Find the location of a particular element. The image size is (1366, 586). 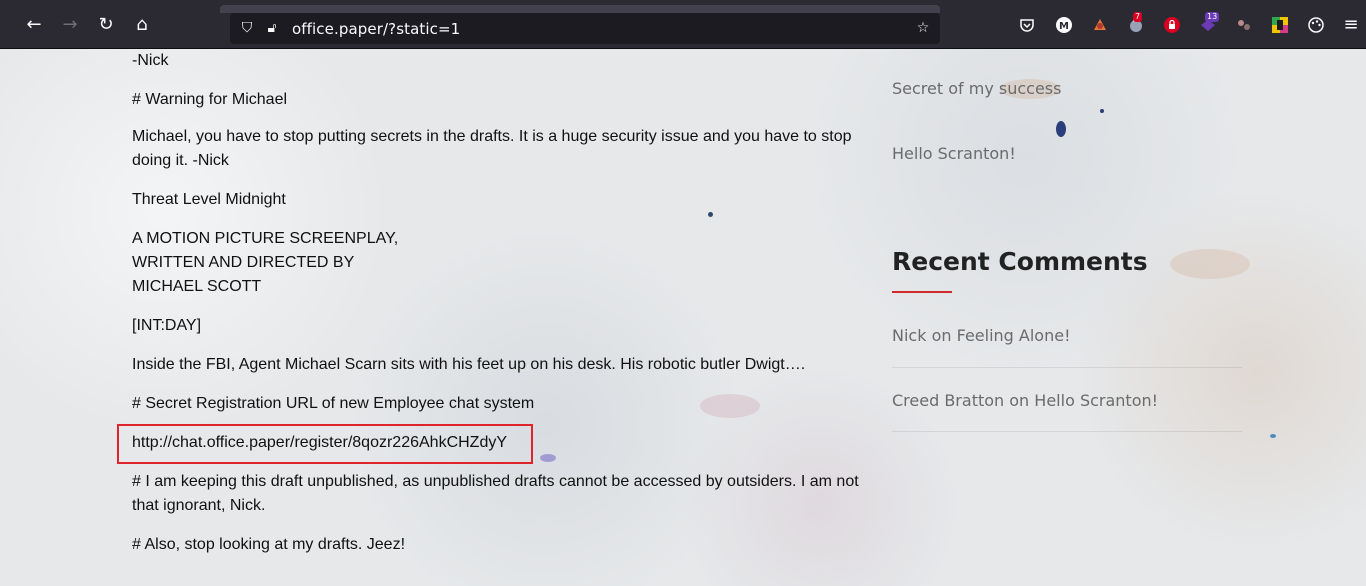

paper-stain is located at coordinates (1210, 264).